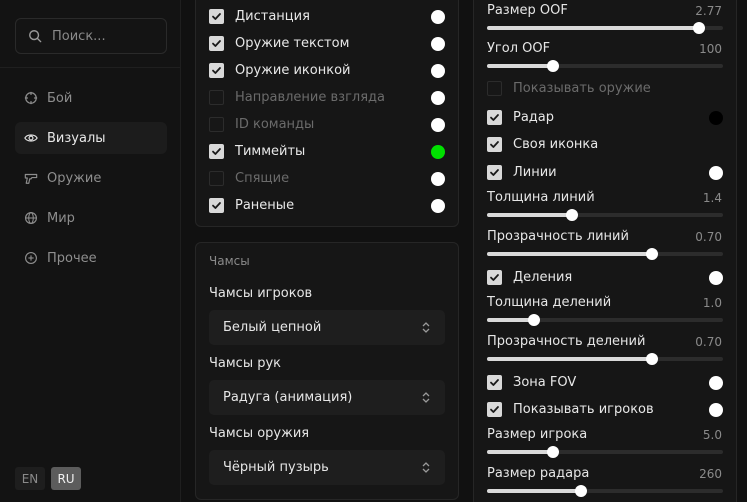 This screenshot has height=502, width=747. What do you see at coordinates (276, 467) in the screenshot?
I see `weapon-chams-value: Чёрный пузырь` at bounding box center [276, 467].